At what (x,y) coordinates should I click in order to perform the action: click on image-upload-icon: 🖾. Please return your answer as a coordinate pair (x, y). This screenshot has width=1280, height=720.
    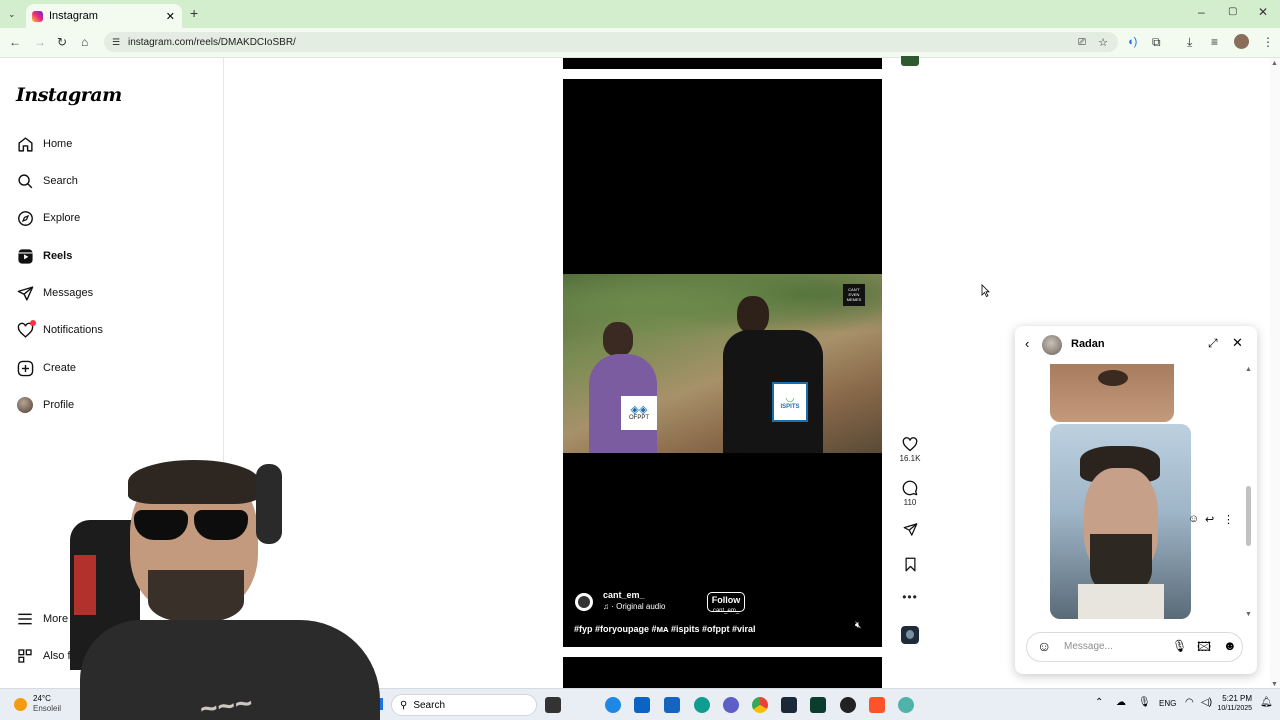
    Looking at the image, I should click on (1204, 649).